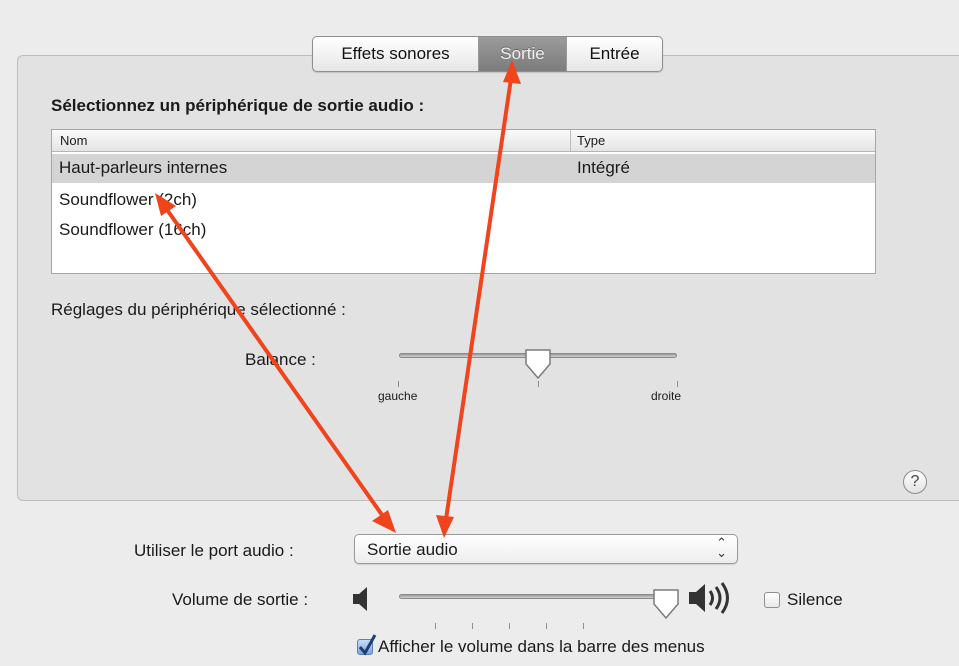  What do you see at coordinates (398, 384) in the screenshot?
I see `balance-tick-left` at bounding box center [398, 384].